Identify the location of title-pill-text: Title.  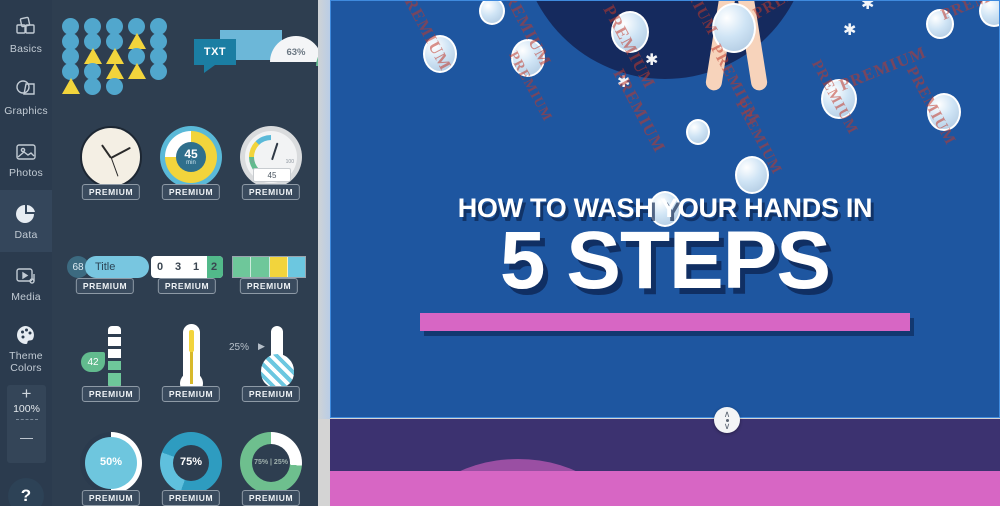
(117, 267).